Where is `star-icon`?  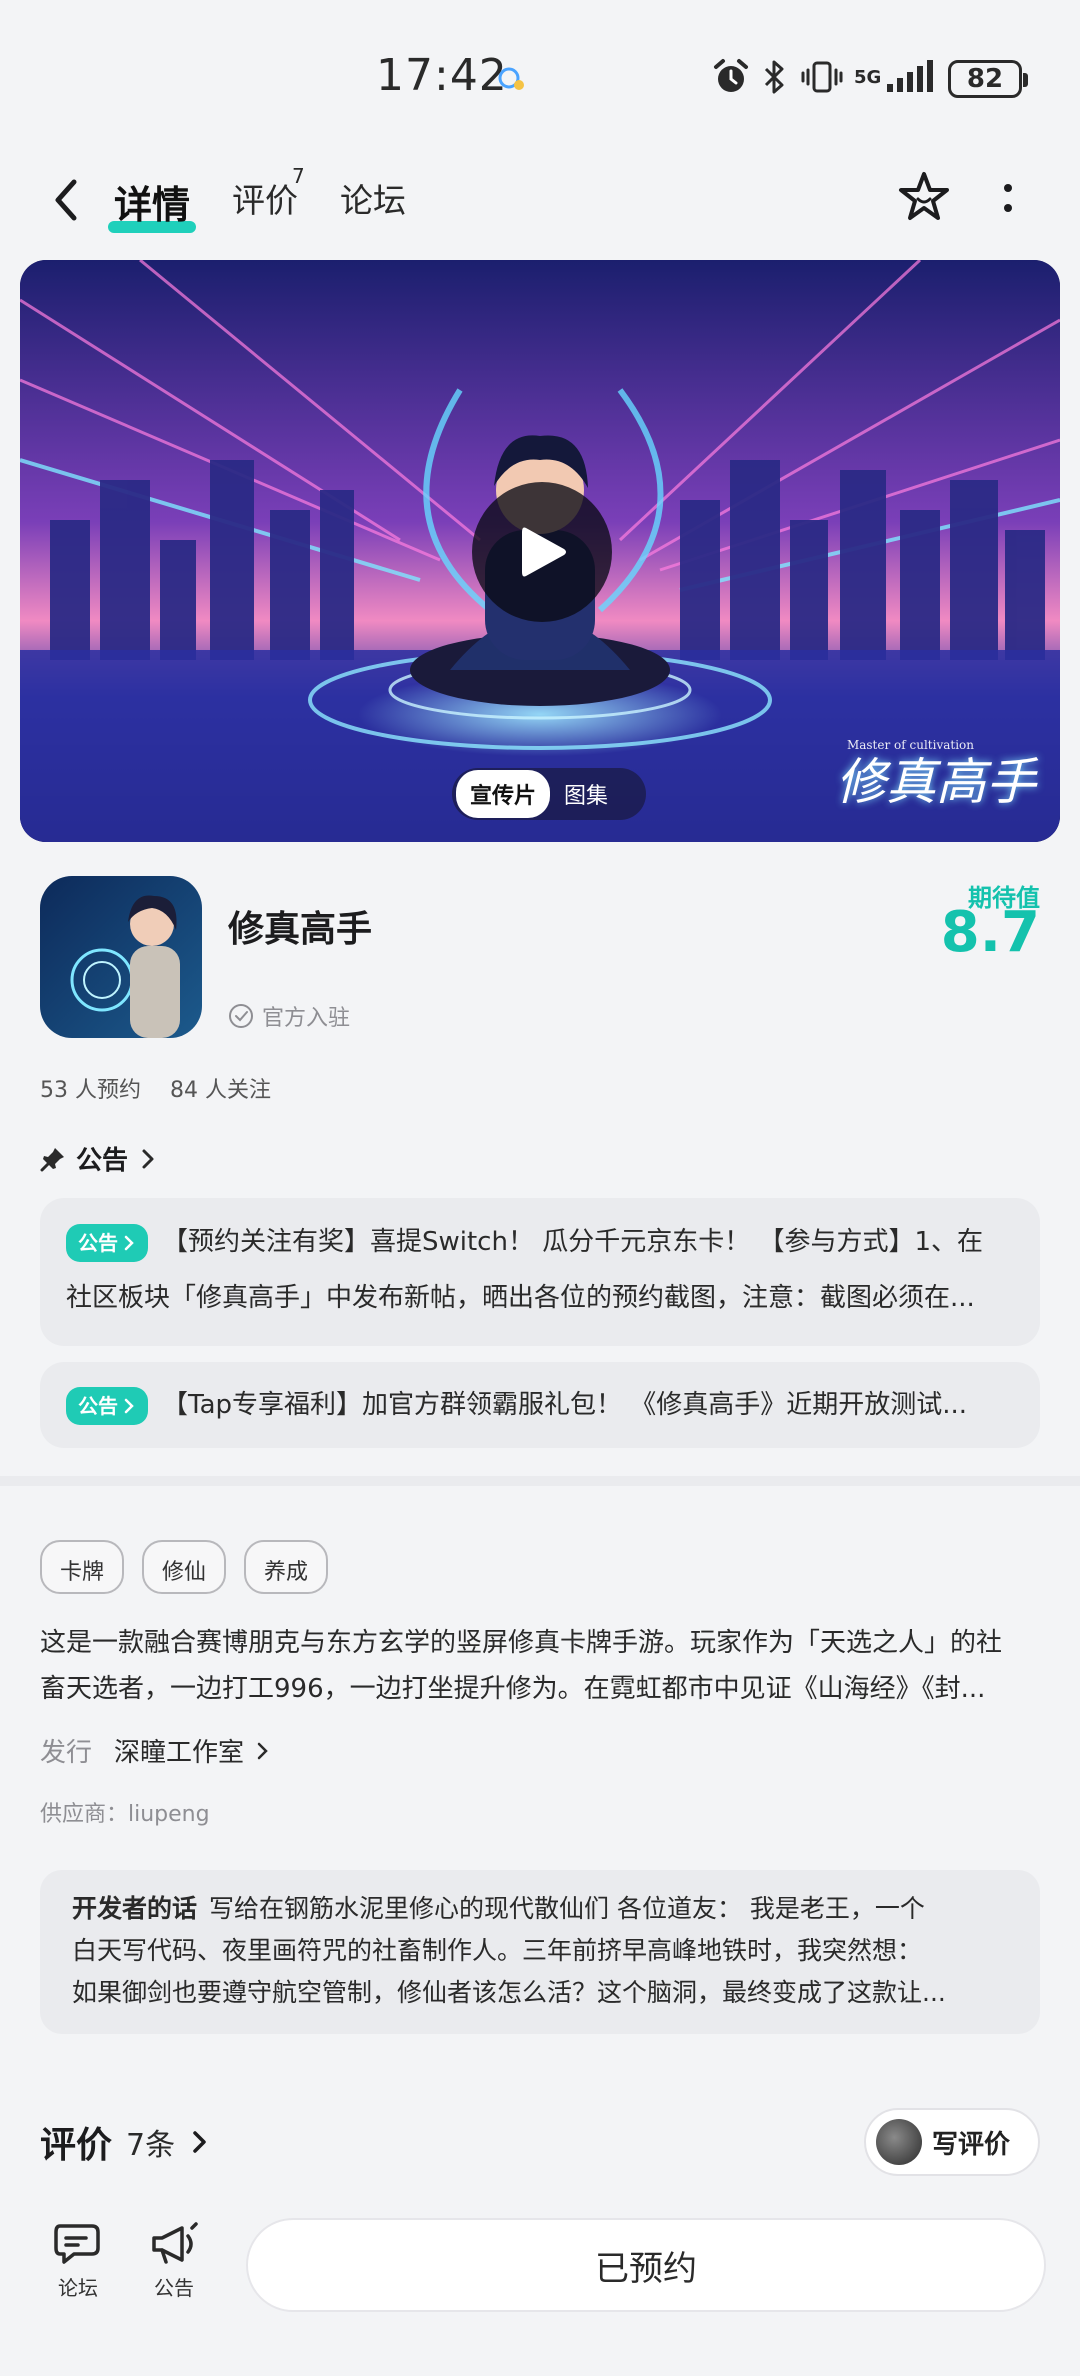 star-icon is located at coordinates (924, 198).